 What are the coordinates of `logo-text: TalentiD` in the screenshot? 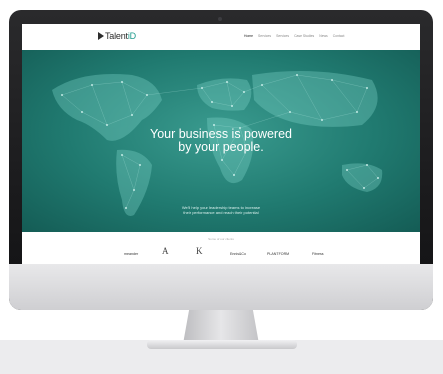 It's located at (120, 36).